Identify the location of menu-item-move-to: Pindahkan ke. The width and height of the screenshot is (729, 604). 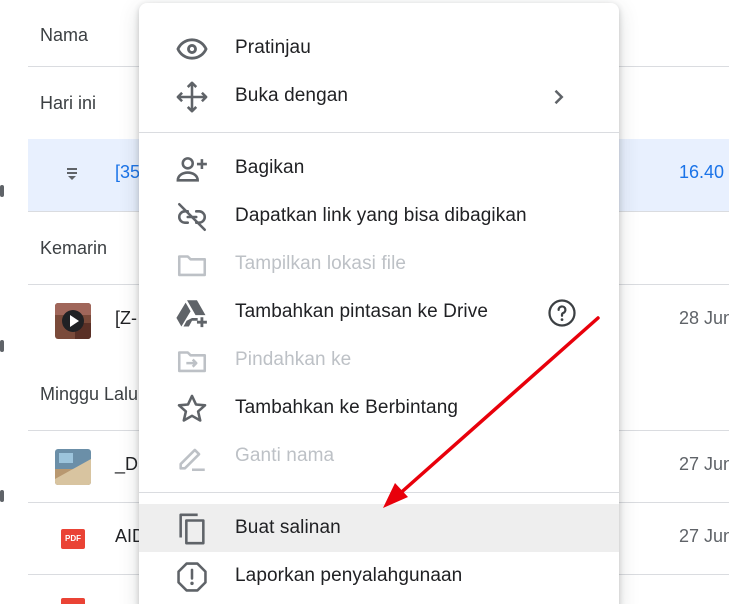
(379, 360).